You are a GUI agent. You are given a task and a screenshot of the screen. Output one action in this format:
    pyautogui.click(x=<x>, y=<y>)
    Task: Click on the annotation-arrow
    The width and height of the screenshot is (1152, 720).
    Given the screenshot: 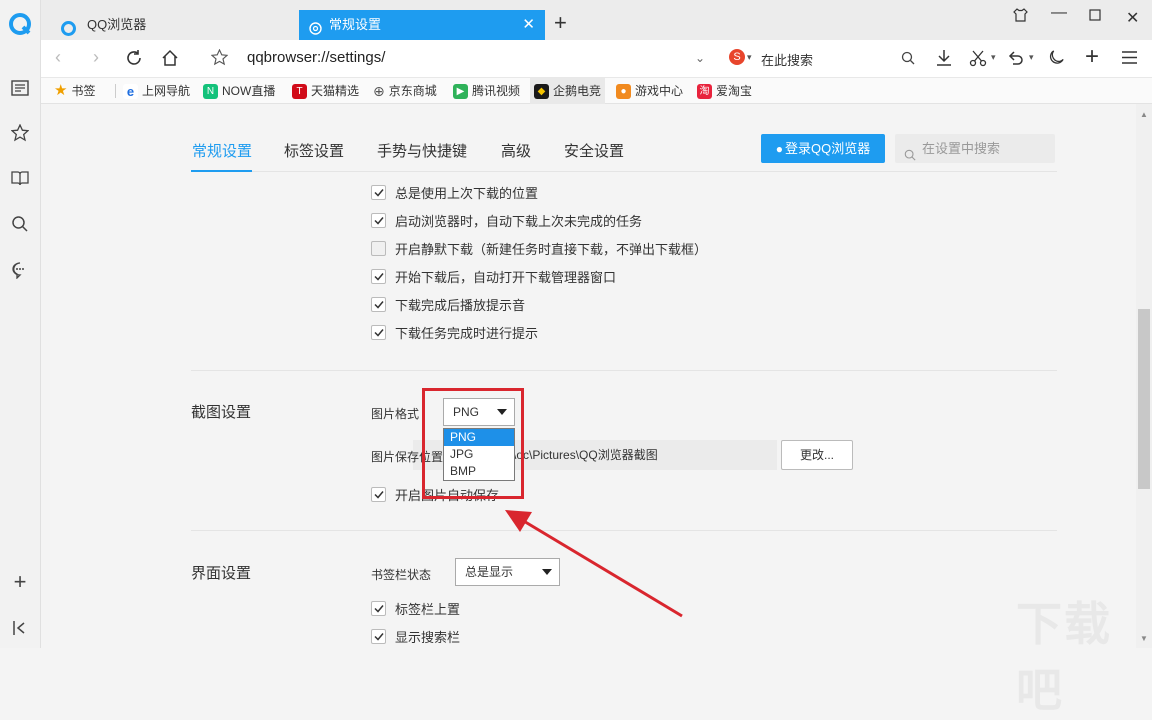 What is the action you would take?
    pyautogui.click(x=594, y=564)
    